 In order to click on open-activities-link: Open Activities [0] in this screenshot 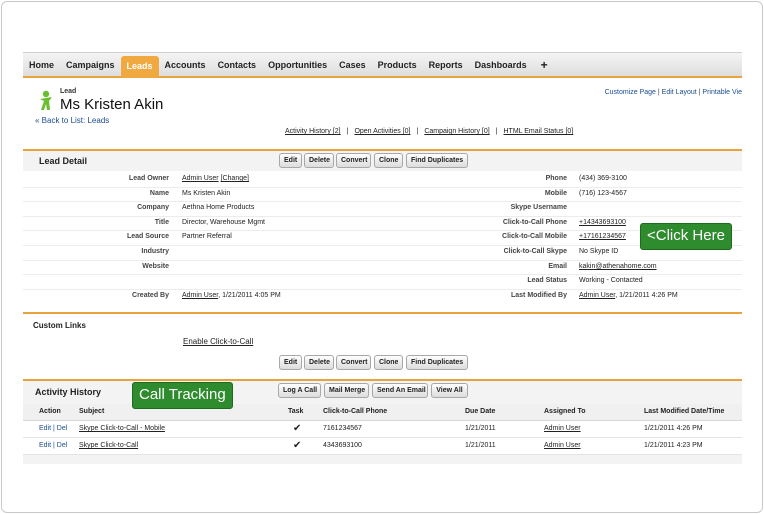, I will do `click(382, 131)`.